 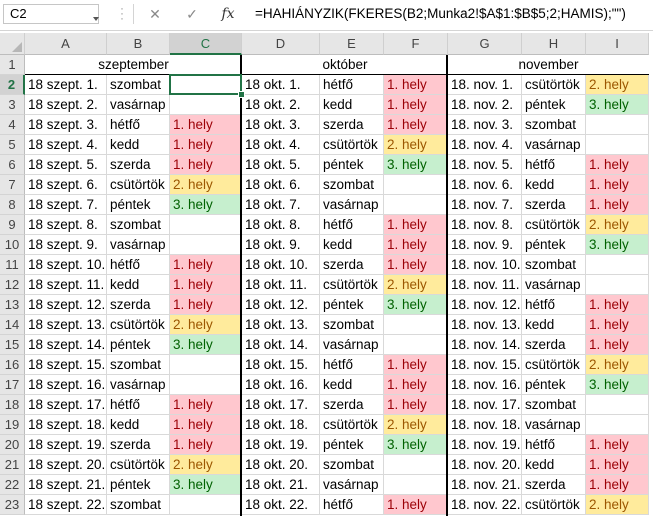 What do you see at coordinates (352, 85) in the screenshot?
I see `cell-e2: hétfő` at bounding box center [352, 85].